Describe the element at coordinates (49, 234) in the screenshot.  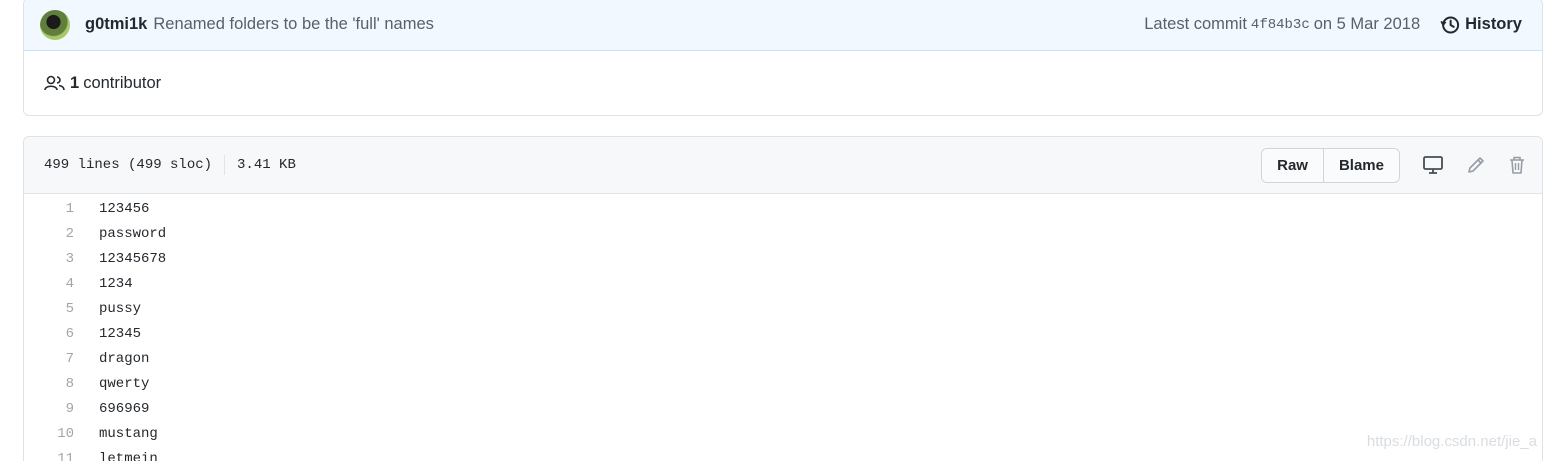
I see `line-number: 2` at that location.